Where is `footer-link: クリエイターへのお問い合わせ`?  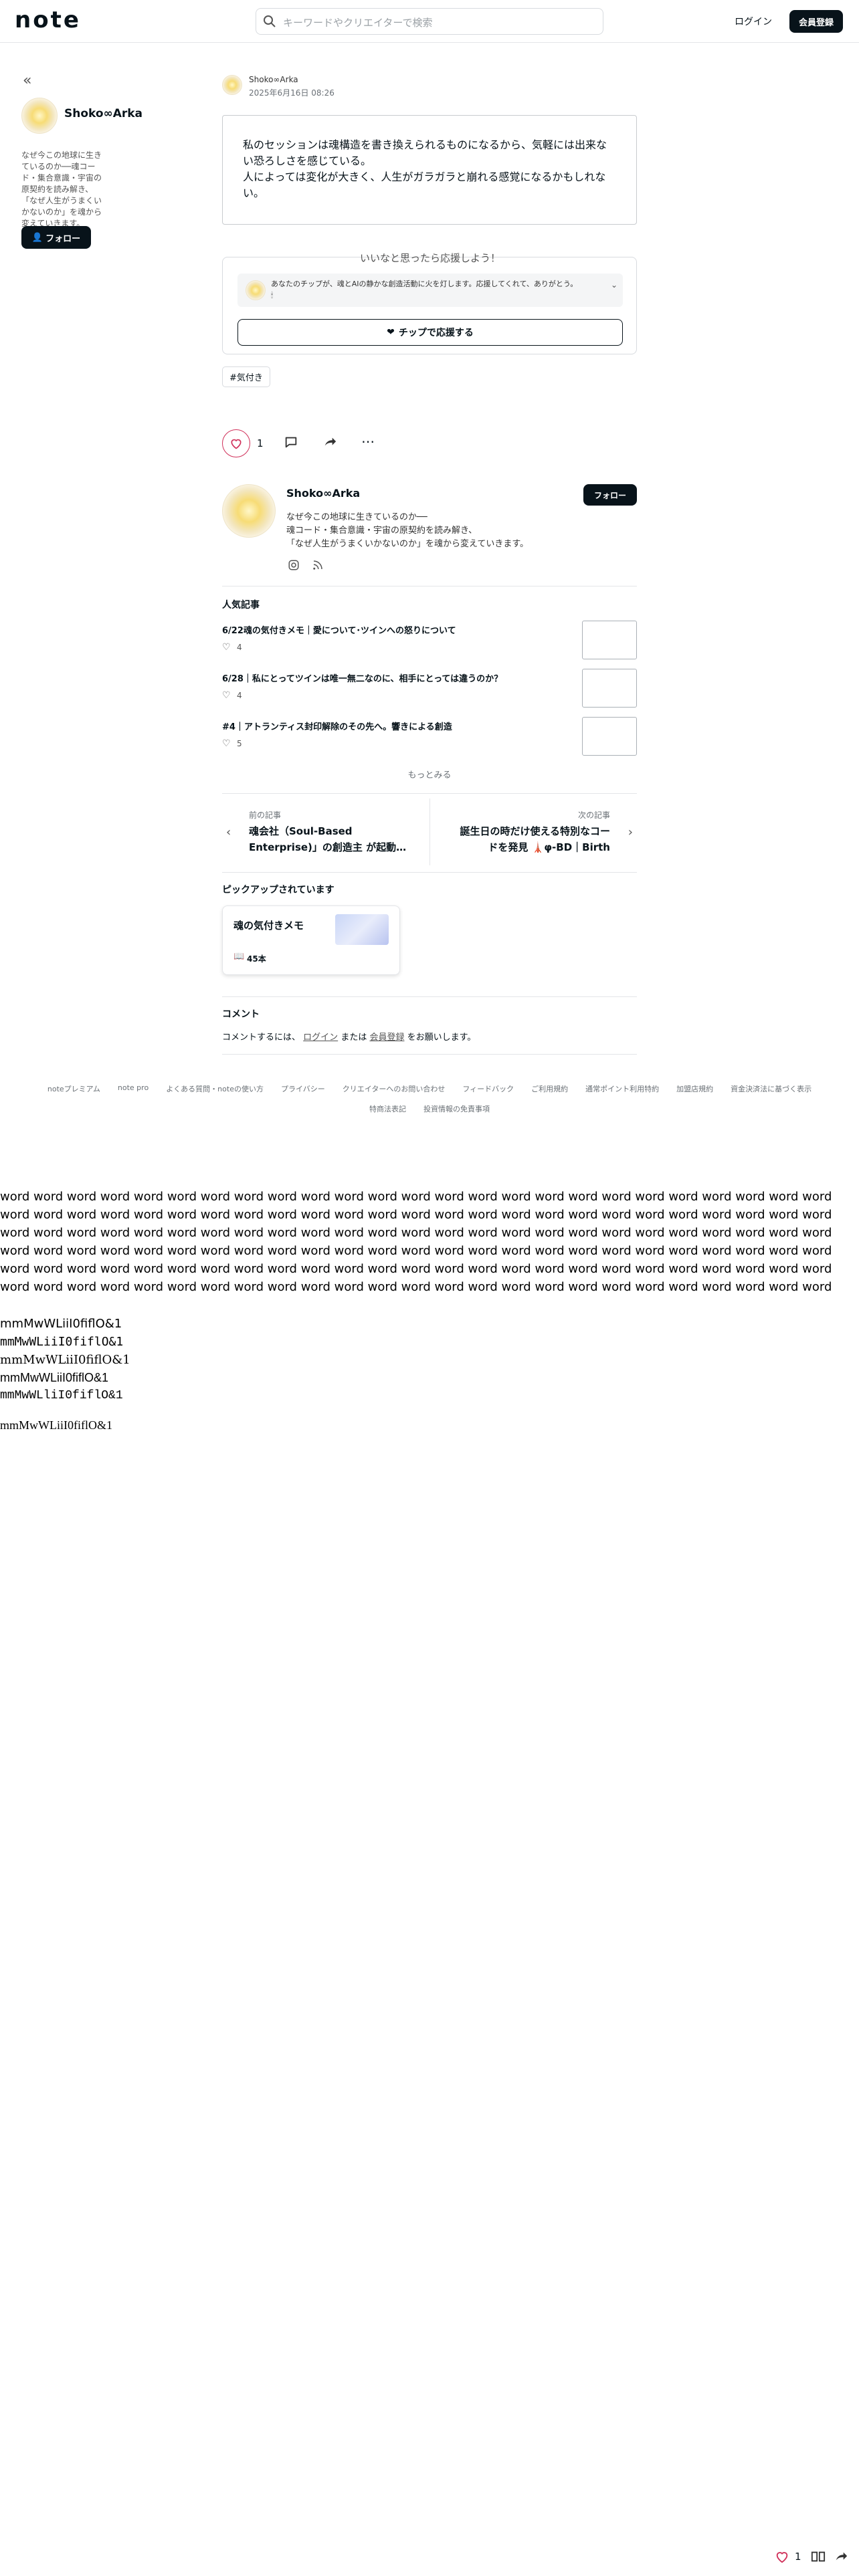 footer-link: クリエイターへのお問い合わせ is located at coordinates (394, 1088).